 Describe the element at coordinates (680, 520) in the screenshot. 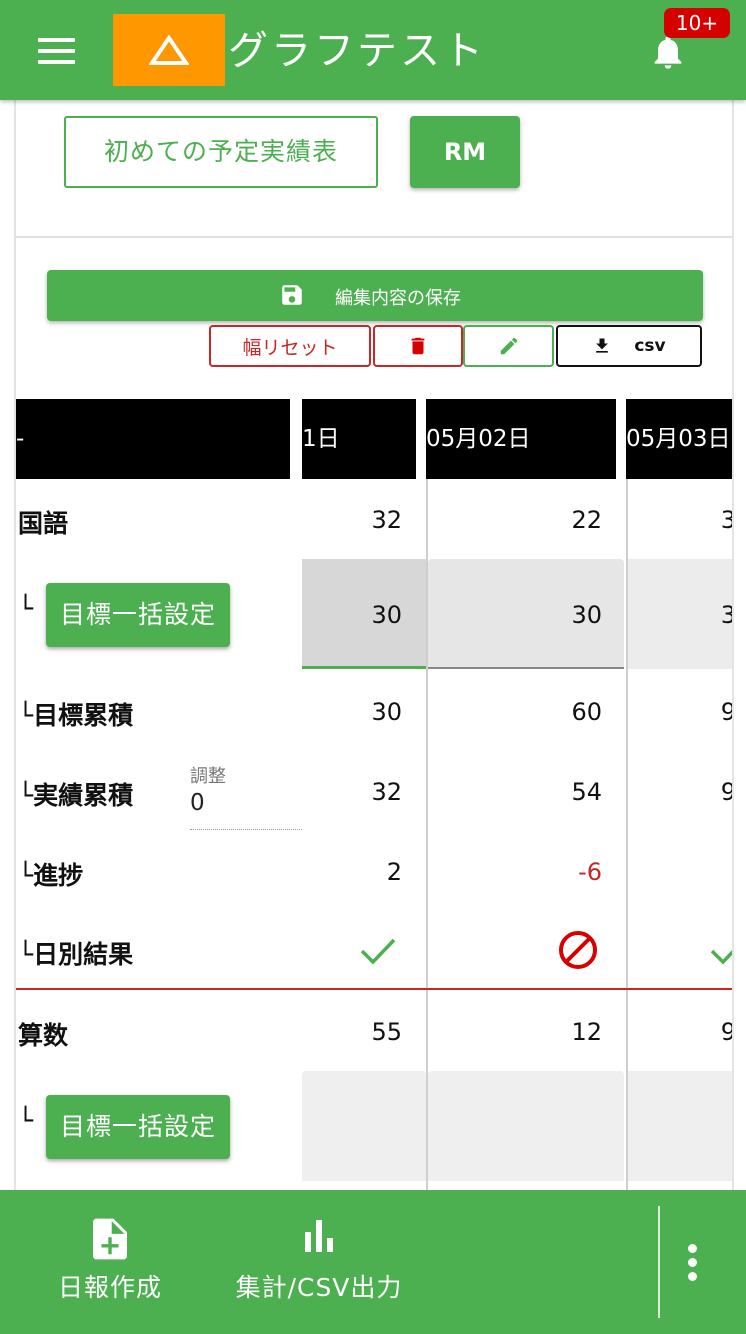

I see `subject-value: 3` at that location.